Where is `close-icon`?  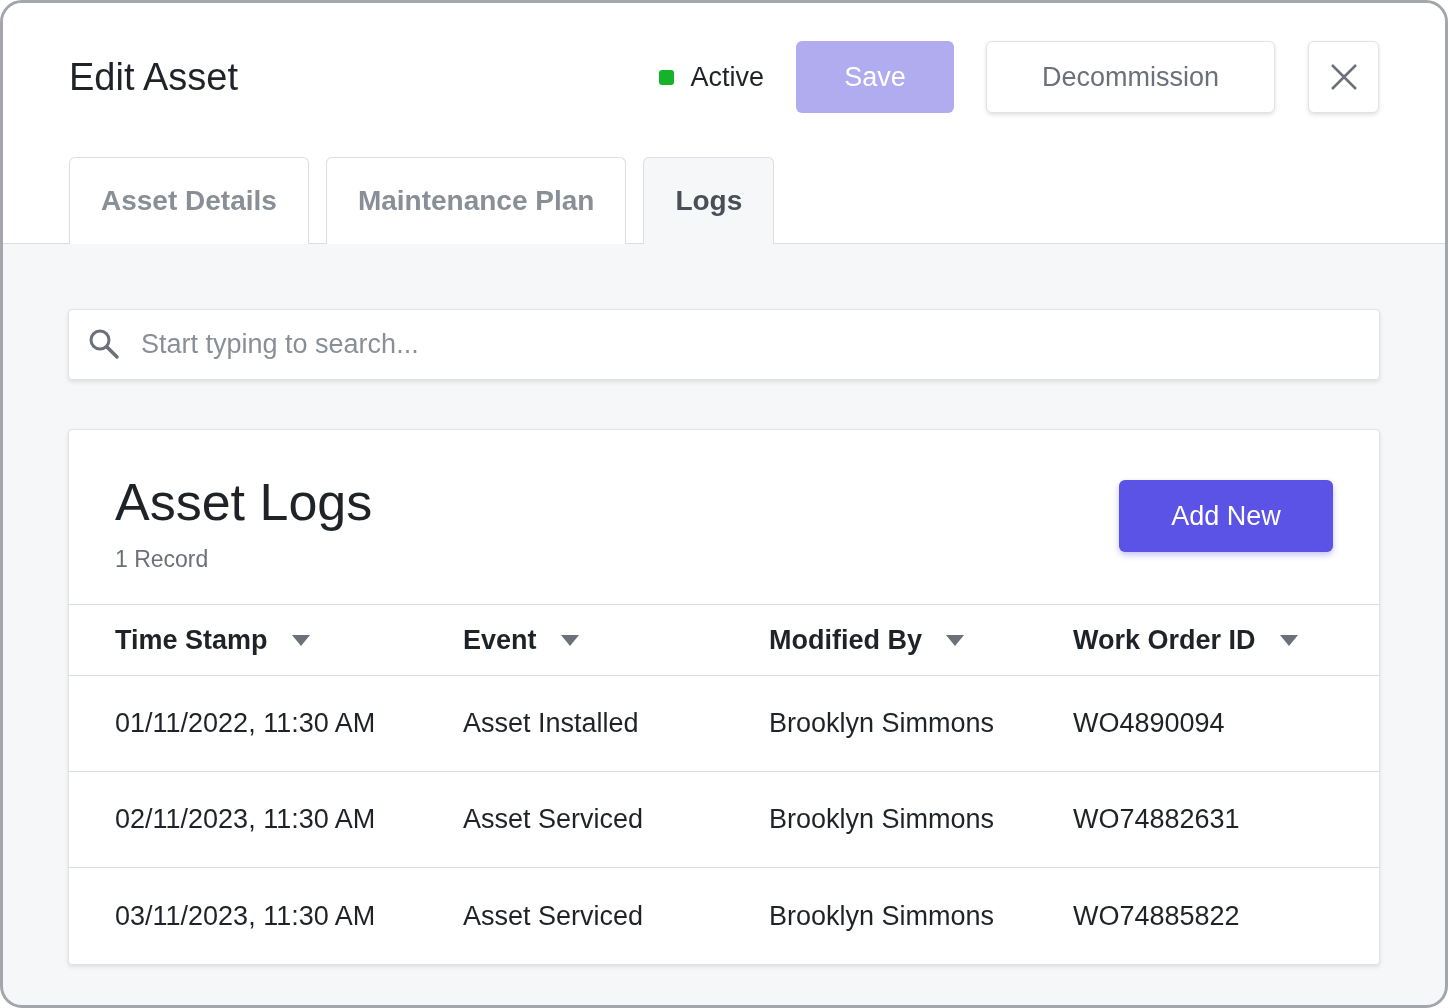 close-icon is located at coordinates (1343, 77).